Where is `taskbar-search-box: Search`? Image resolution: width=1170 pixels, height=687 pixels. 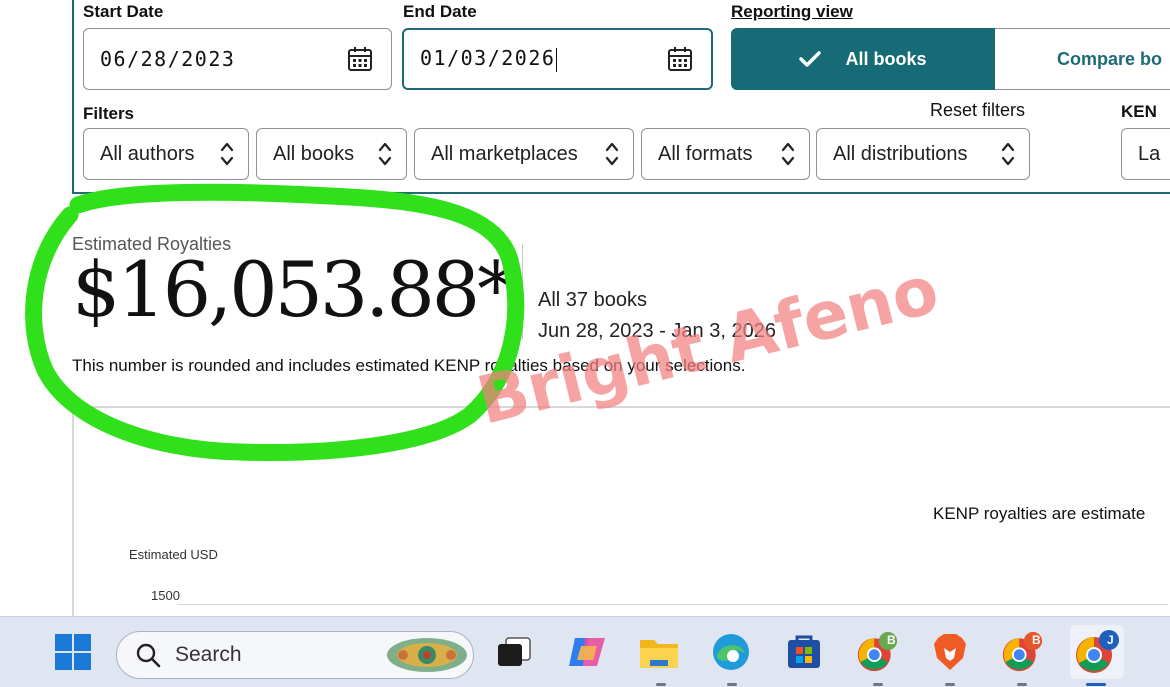 taskbar-search-box: Search is located at coordinates (295, 655).